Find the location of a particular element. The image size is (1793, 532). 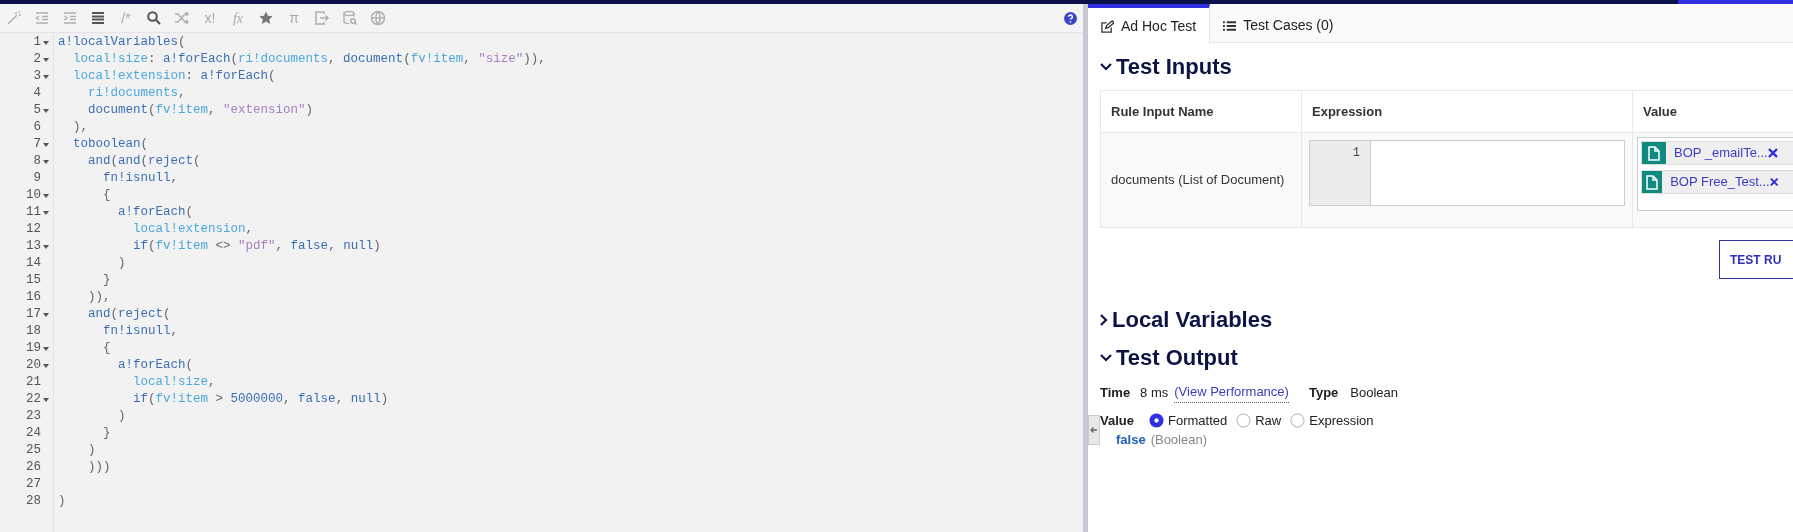

help-icon is located at coordinates (1070, 18).